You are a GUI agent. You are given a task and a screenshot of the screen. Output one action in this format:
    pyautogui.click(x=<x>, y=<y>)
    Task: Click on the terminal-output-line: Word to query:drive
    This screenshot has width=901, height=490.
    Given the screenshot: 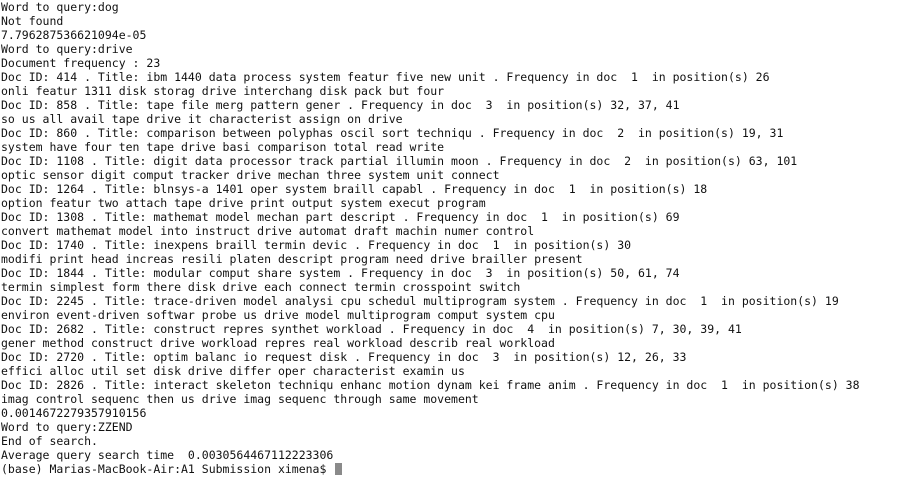 What is the action you would take?
    pyautogui.click(x=67, y=49)
    